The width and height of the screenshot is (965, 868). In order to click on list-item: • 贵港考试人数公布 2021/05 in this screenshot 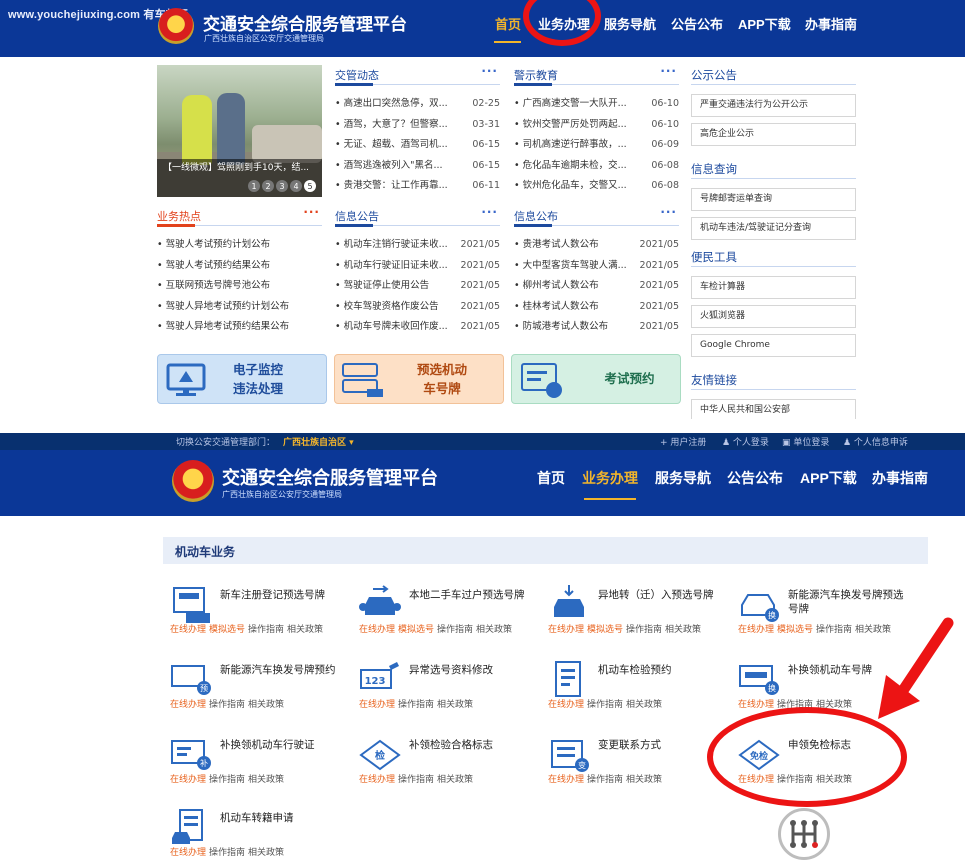, I will do `click(596, 245)`.